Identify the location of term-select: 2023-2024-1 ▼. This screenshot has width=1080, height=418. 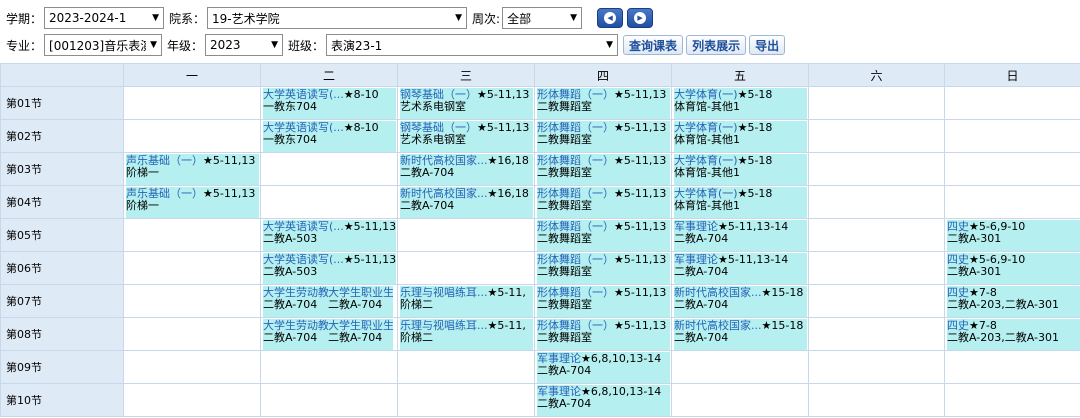
(104, 18).